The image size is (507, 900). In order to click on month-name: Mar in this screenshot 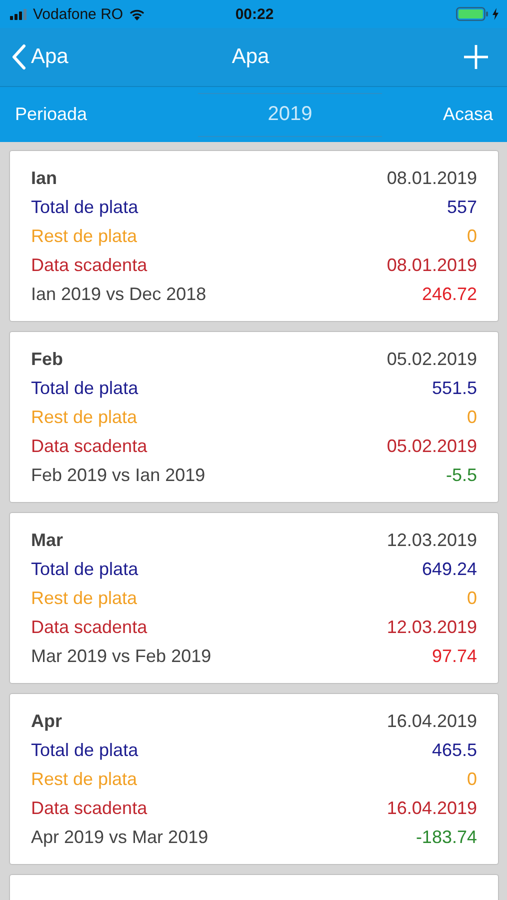, I will do `click(47, 540)`.